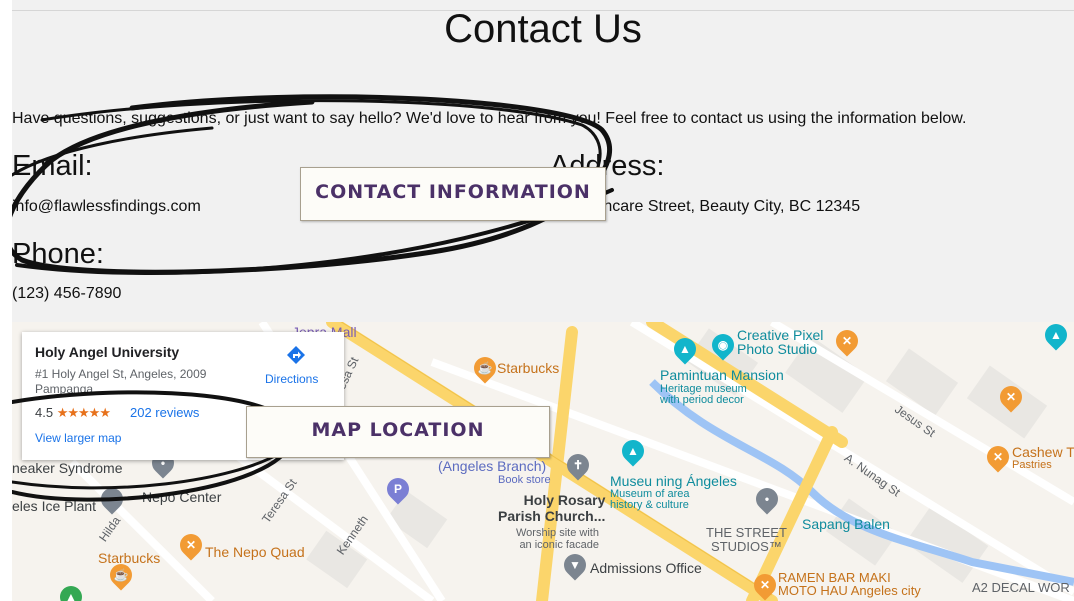  I want to click on place-name: Holy Angel University, so click(107, 352).